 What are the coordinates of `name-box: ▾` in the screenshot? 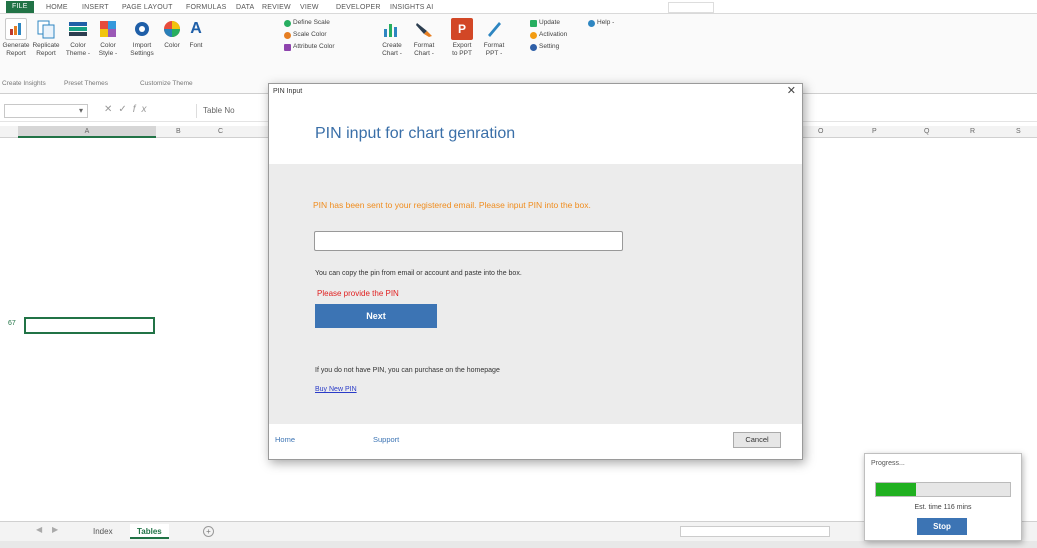 It's located at (46, 111).